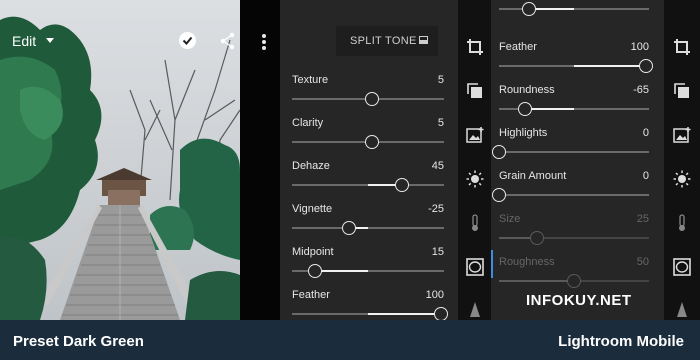  I want to click on tool-rail-right, so click(682, 160).